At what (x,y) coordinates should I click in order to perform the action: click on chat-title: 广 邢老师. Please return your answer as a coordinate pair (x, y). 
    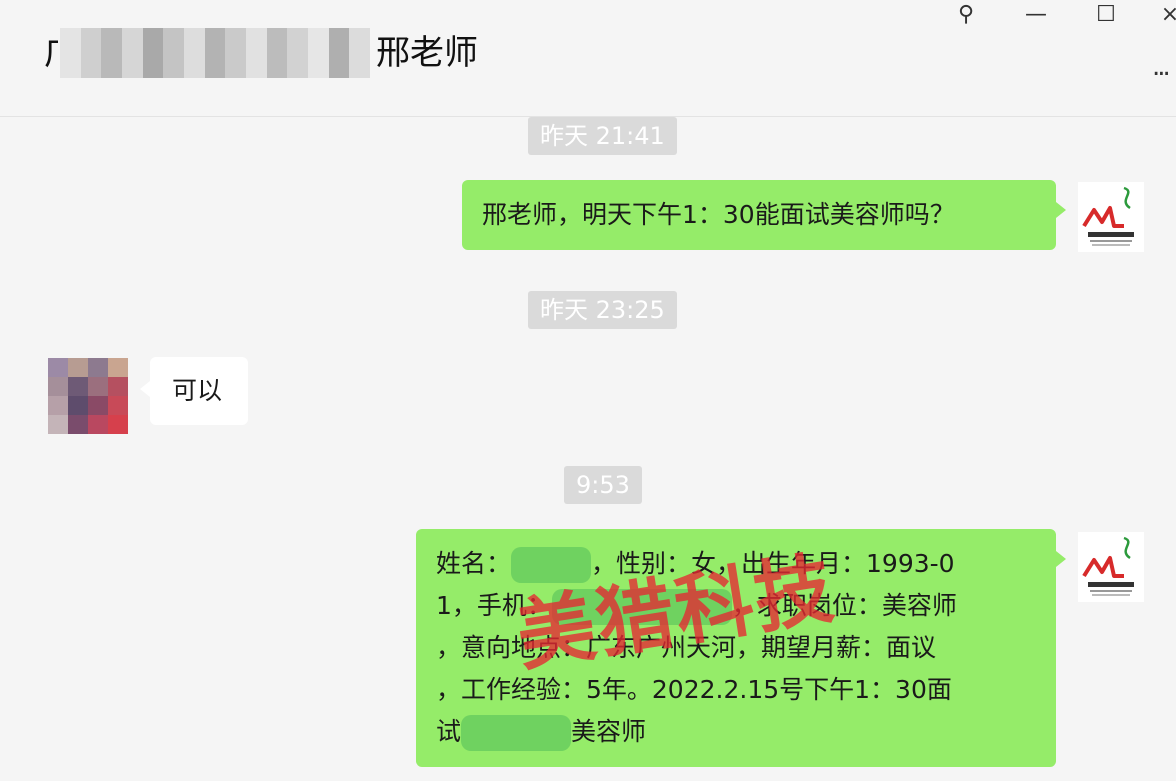
    Looking at the image, I should click on (261, 53).